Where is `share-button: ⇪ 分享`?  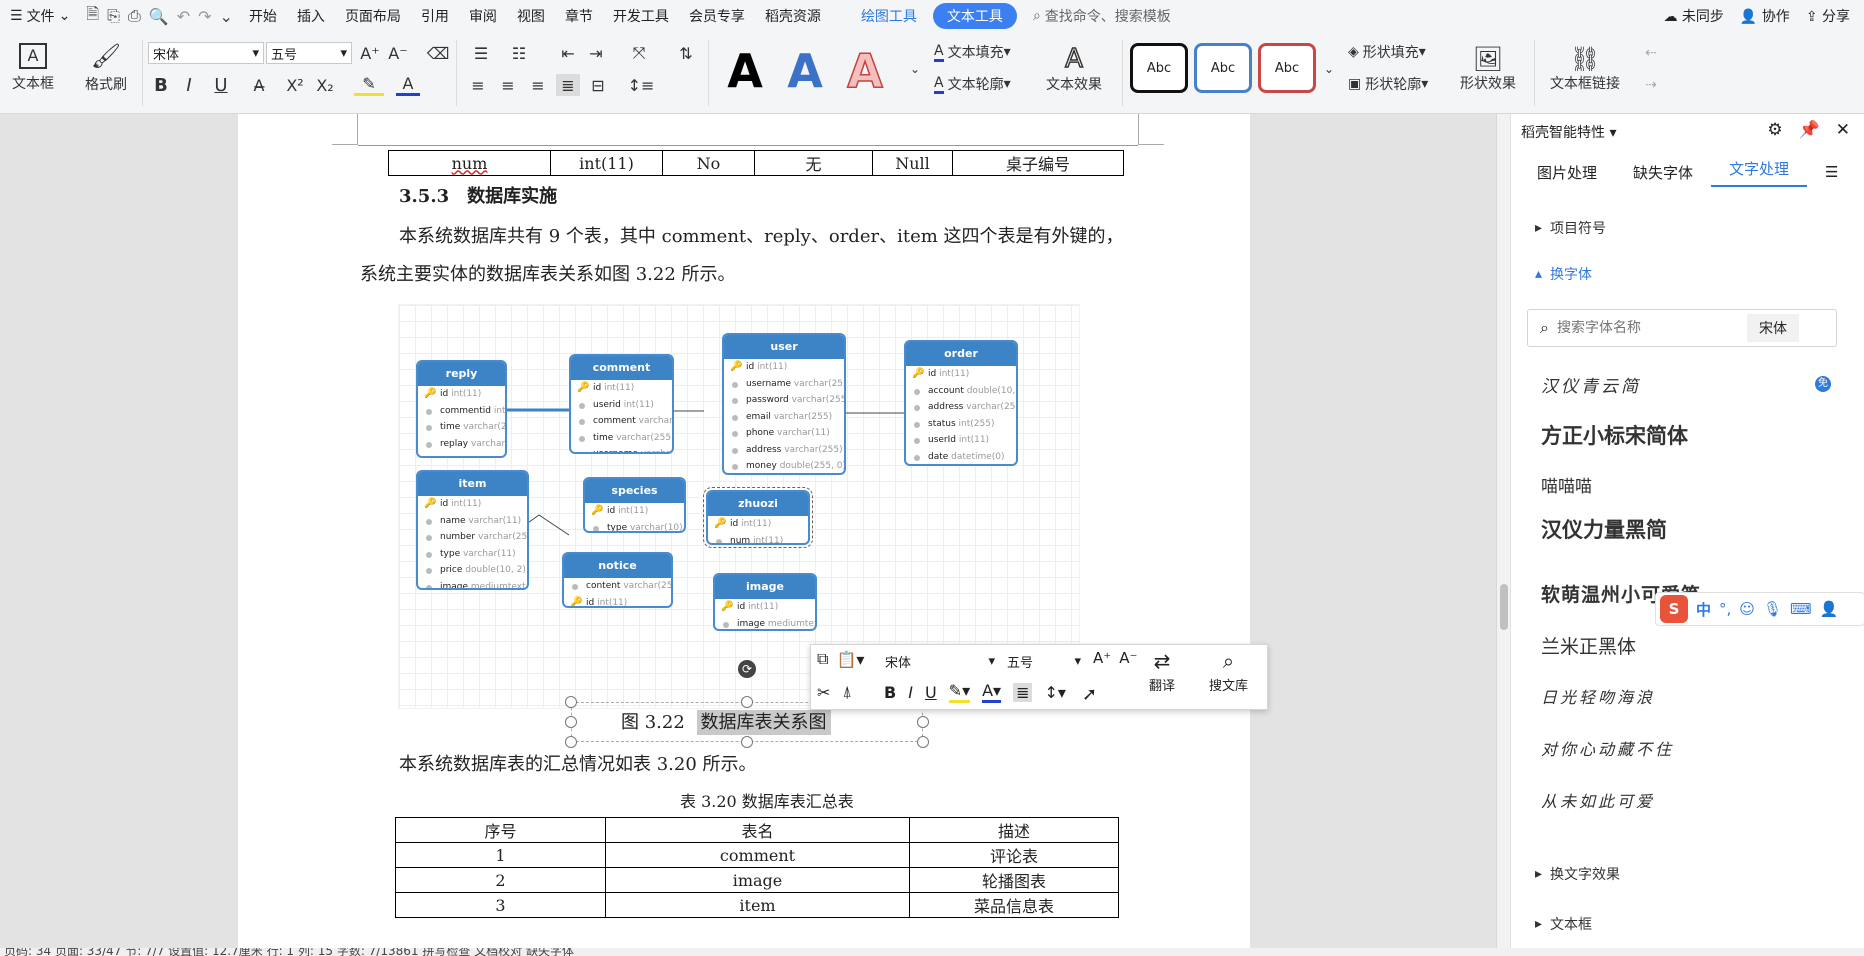 share-button: ⇪ 分享 is located at coordinates (1828, 16).